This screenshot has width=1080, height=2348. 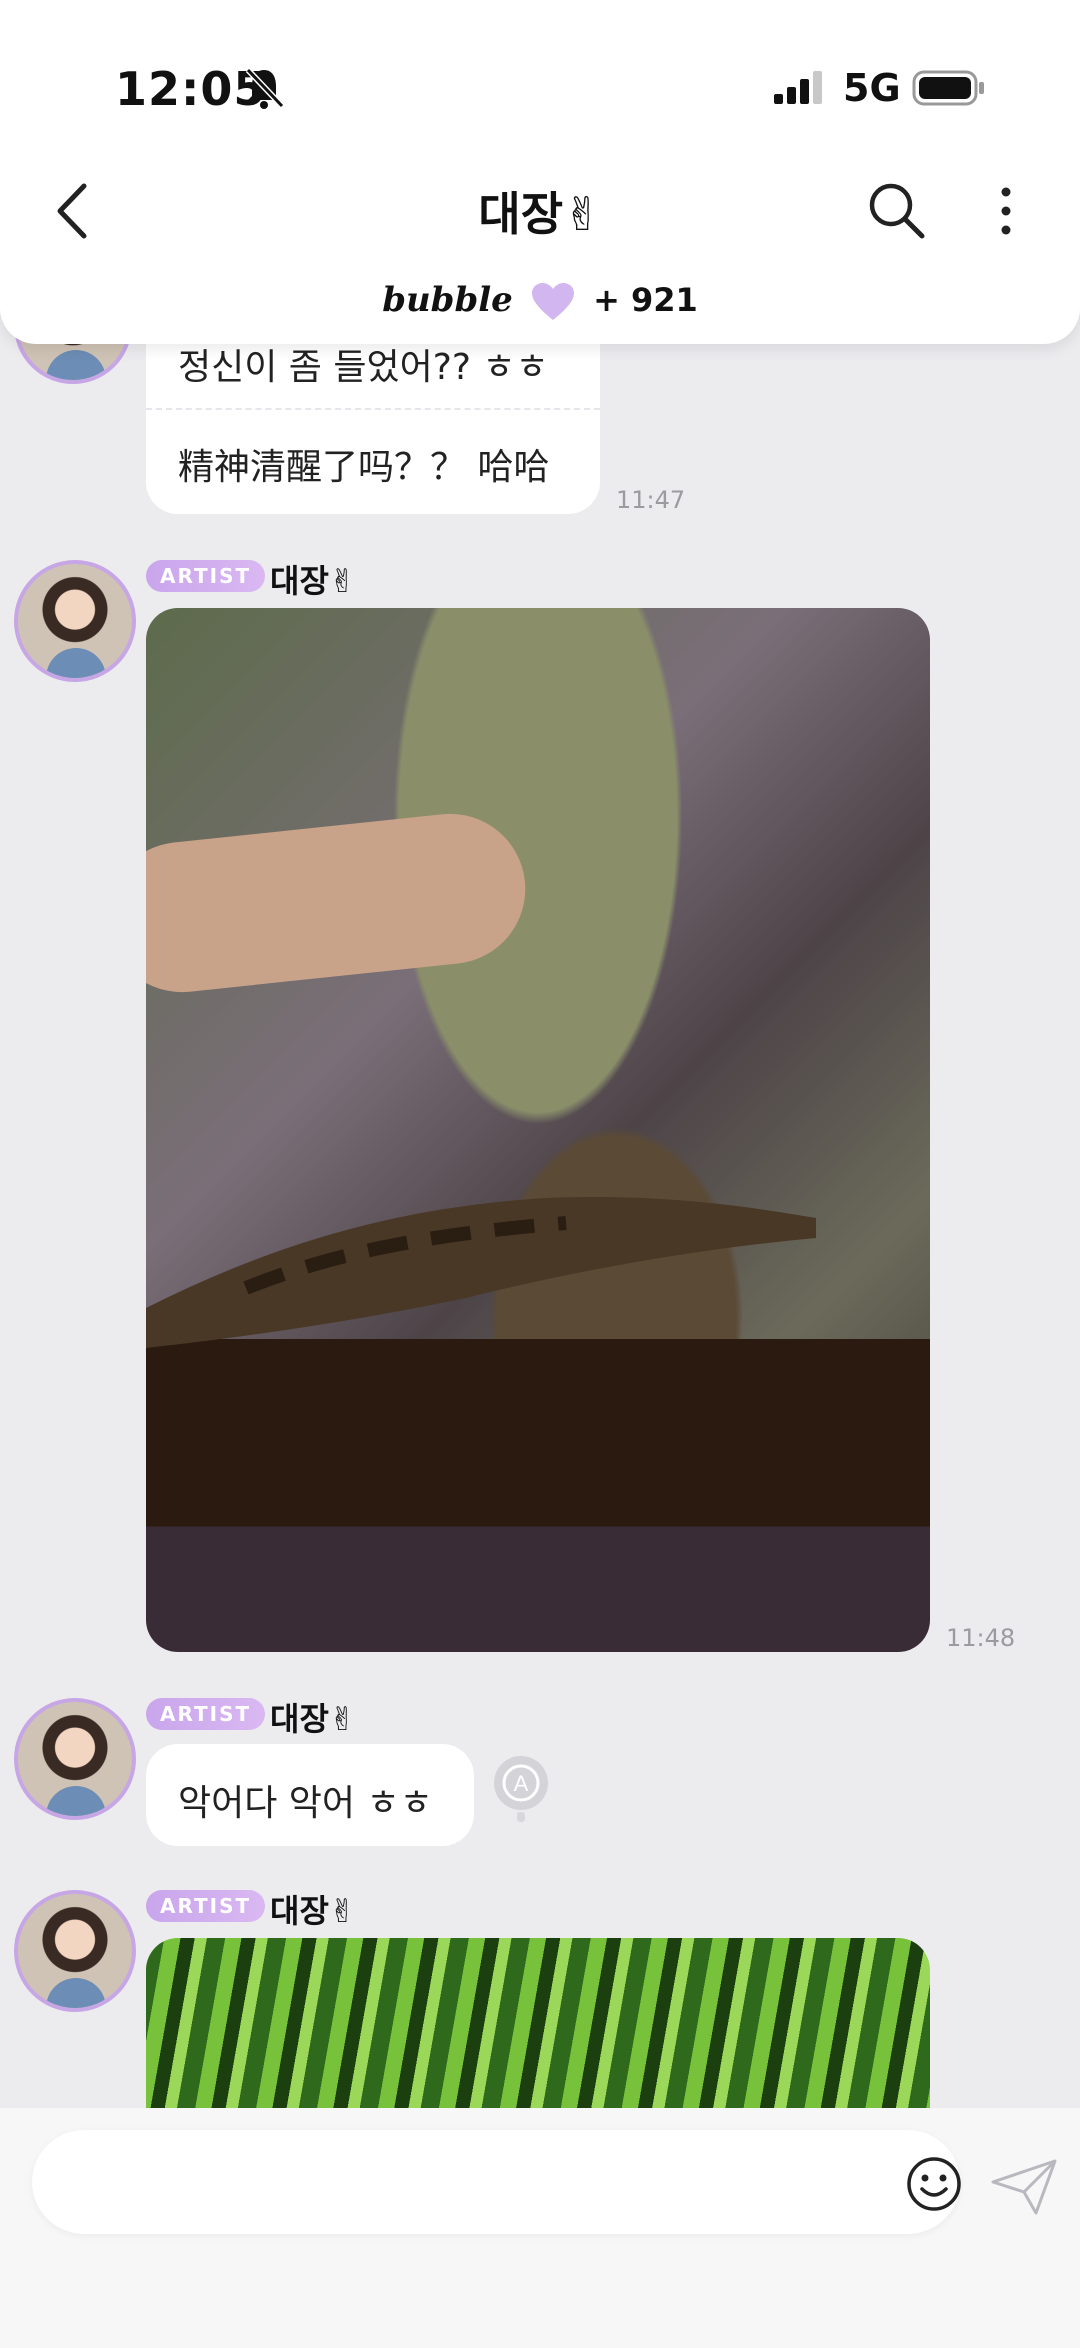 I want to click on bubble-count: + 921, so click(x=645, y=300).